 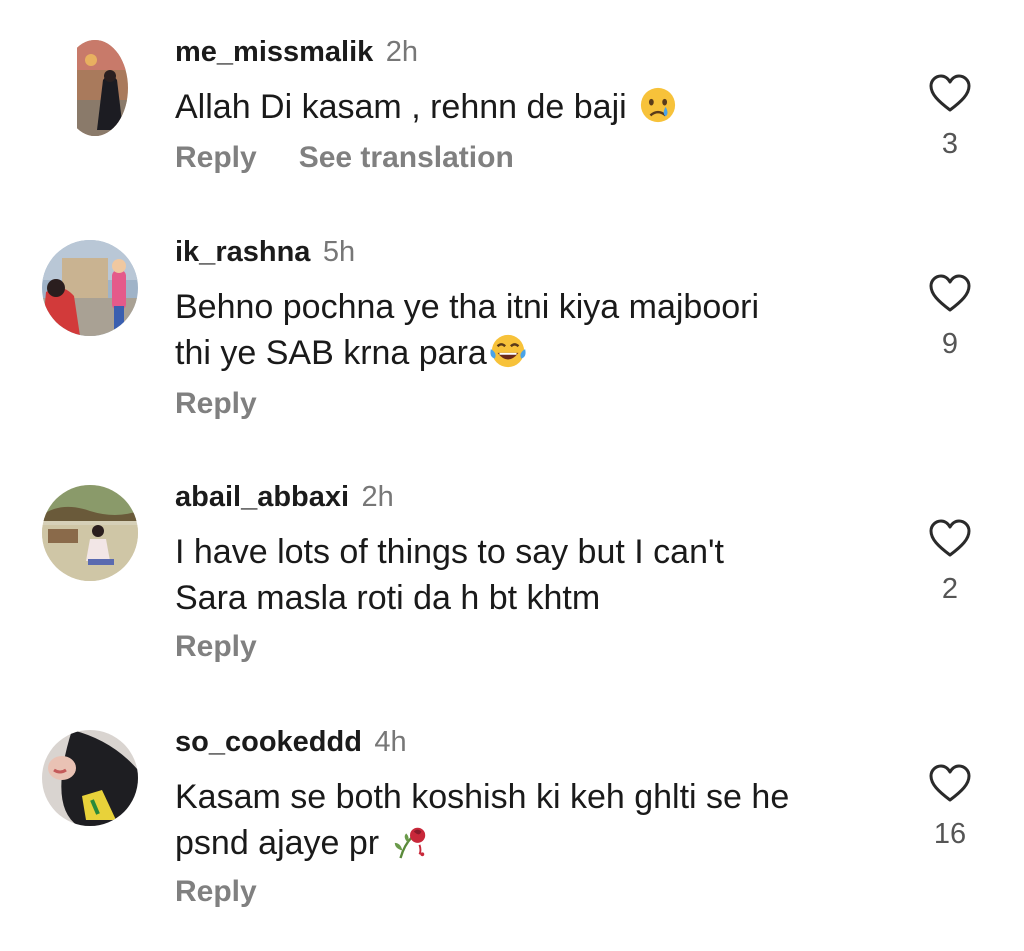 I want to click on comment-line: psnd ajaye pr, so click(x=277, y=843).